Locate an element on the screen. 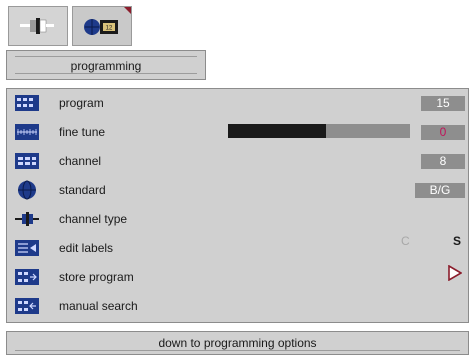  program-value: 15 is located at coordinates (443, 103).